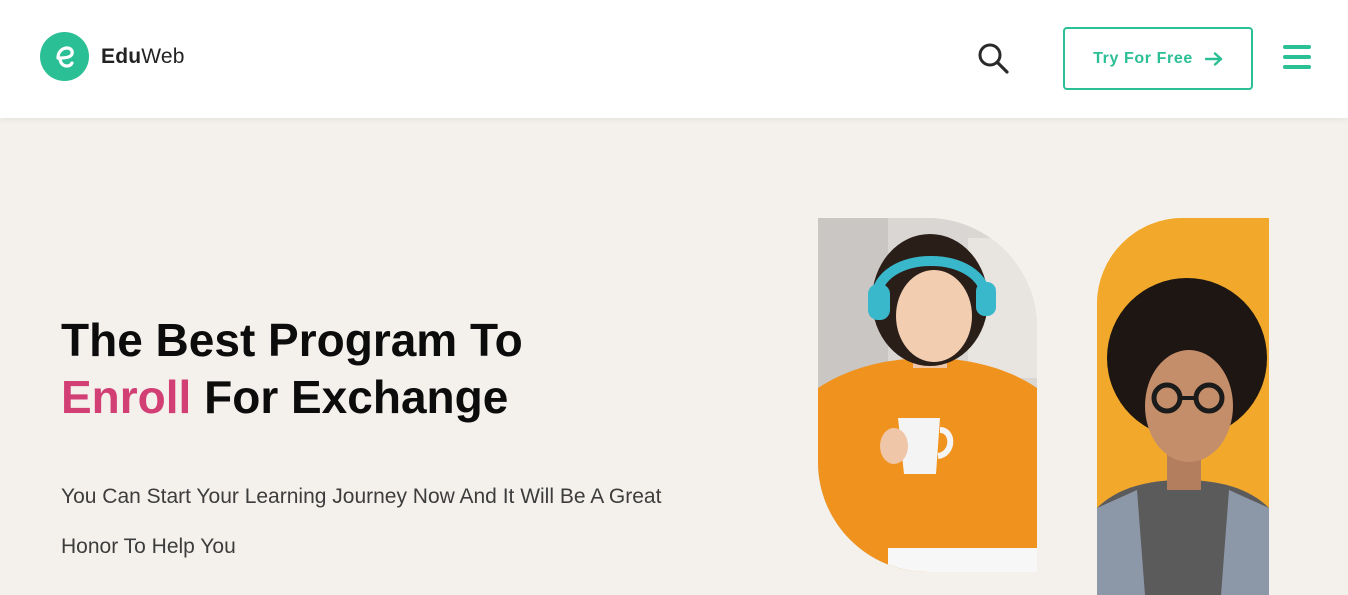  I want to click on search-icon, so click(993, 58).